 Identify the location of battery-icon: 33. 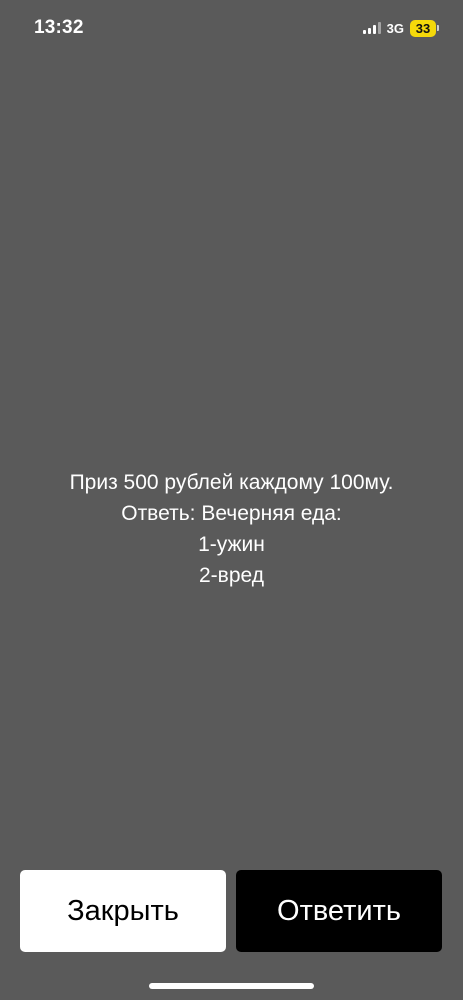
(424, 28).